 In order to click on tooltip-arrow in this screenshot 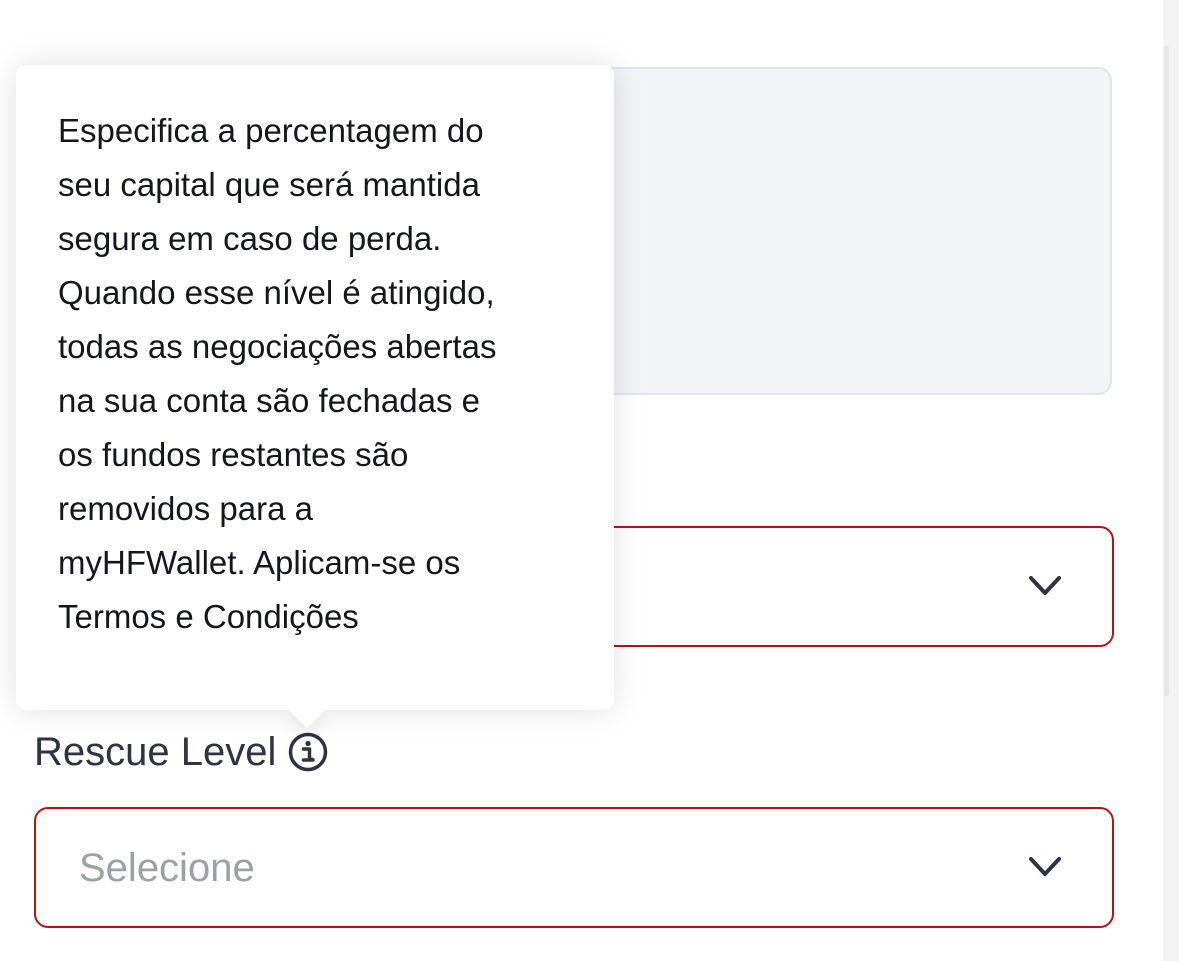, I will do `click(307, 710)`.